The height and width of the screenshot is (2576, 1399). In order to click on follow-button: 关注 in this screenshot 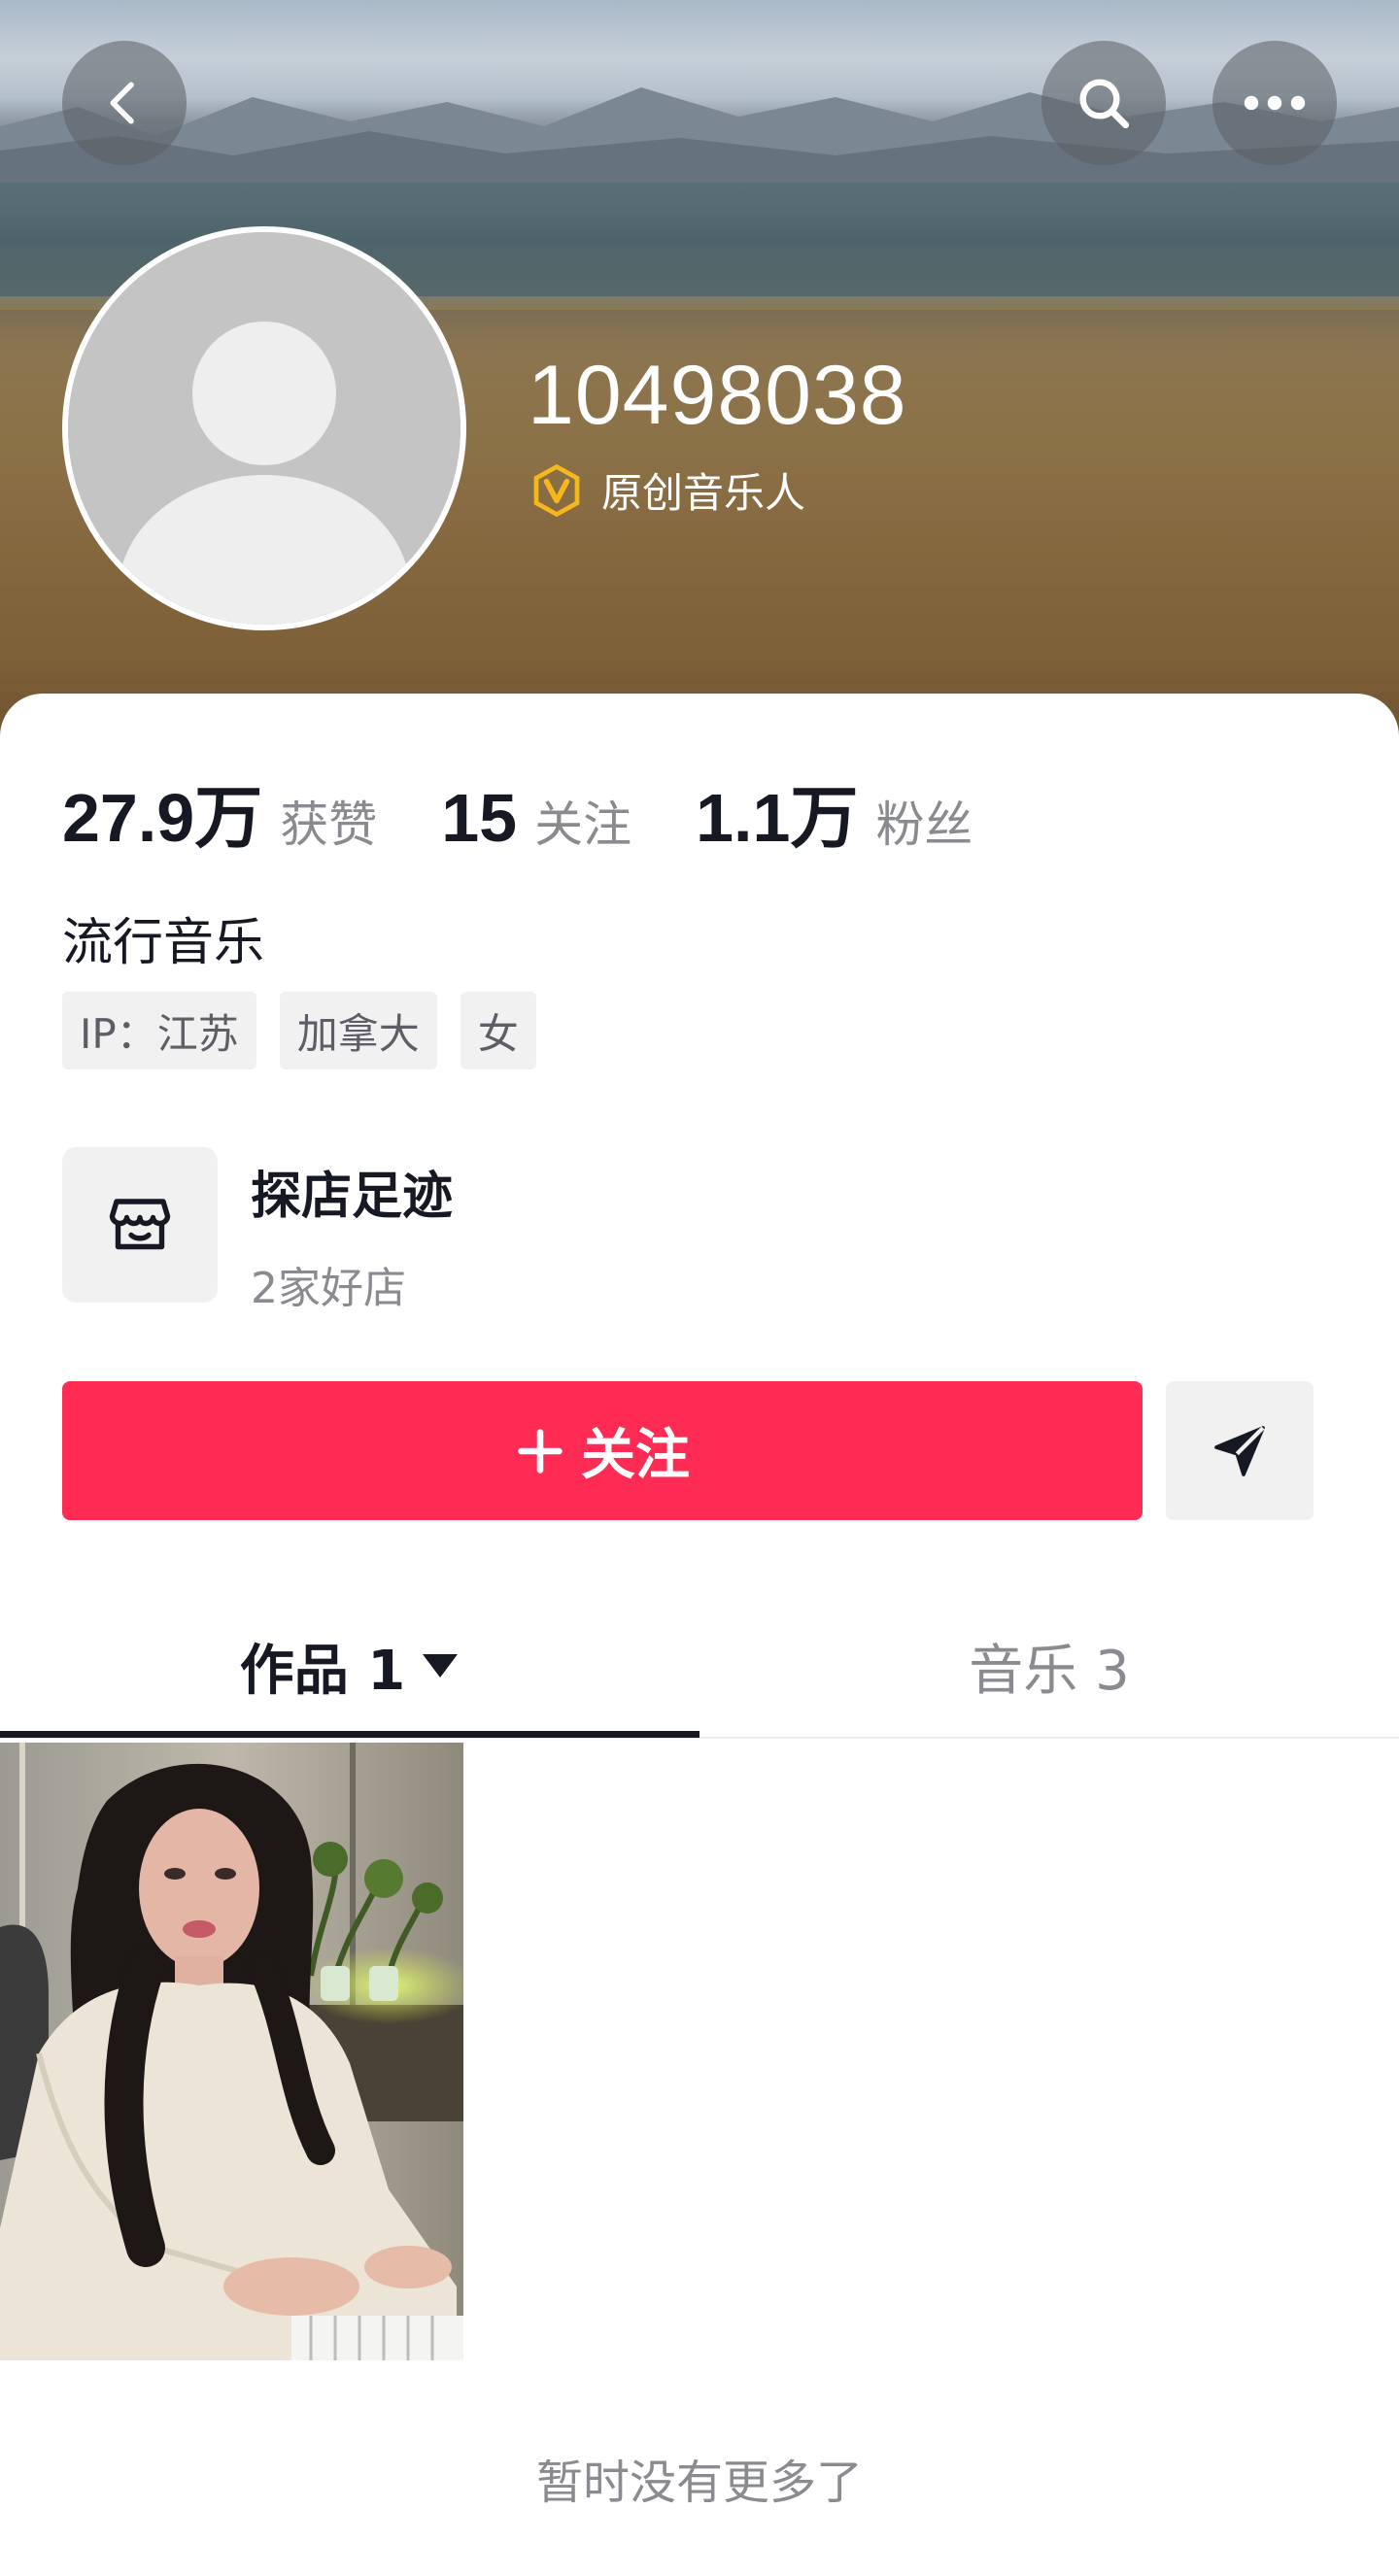, I will do `click(602, 1450)`.